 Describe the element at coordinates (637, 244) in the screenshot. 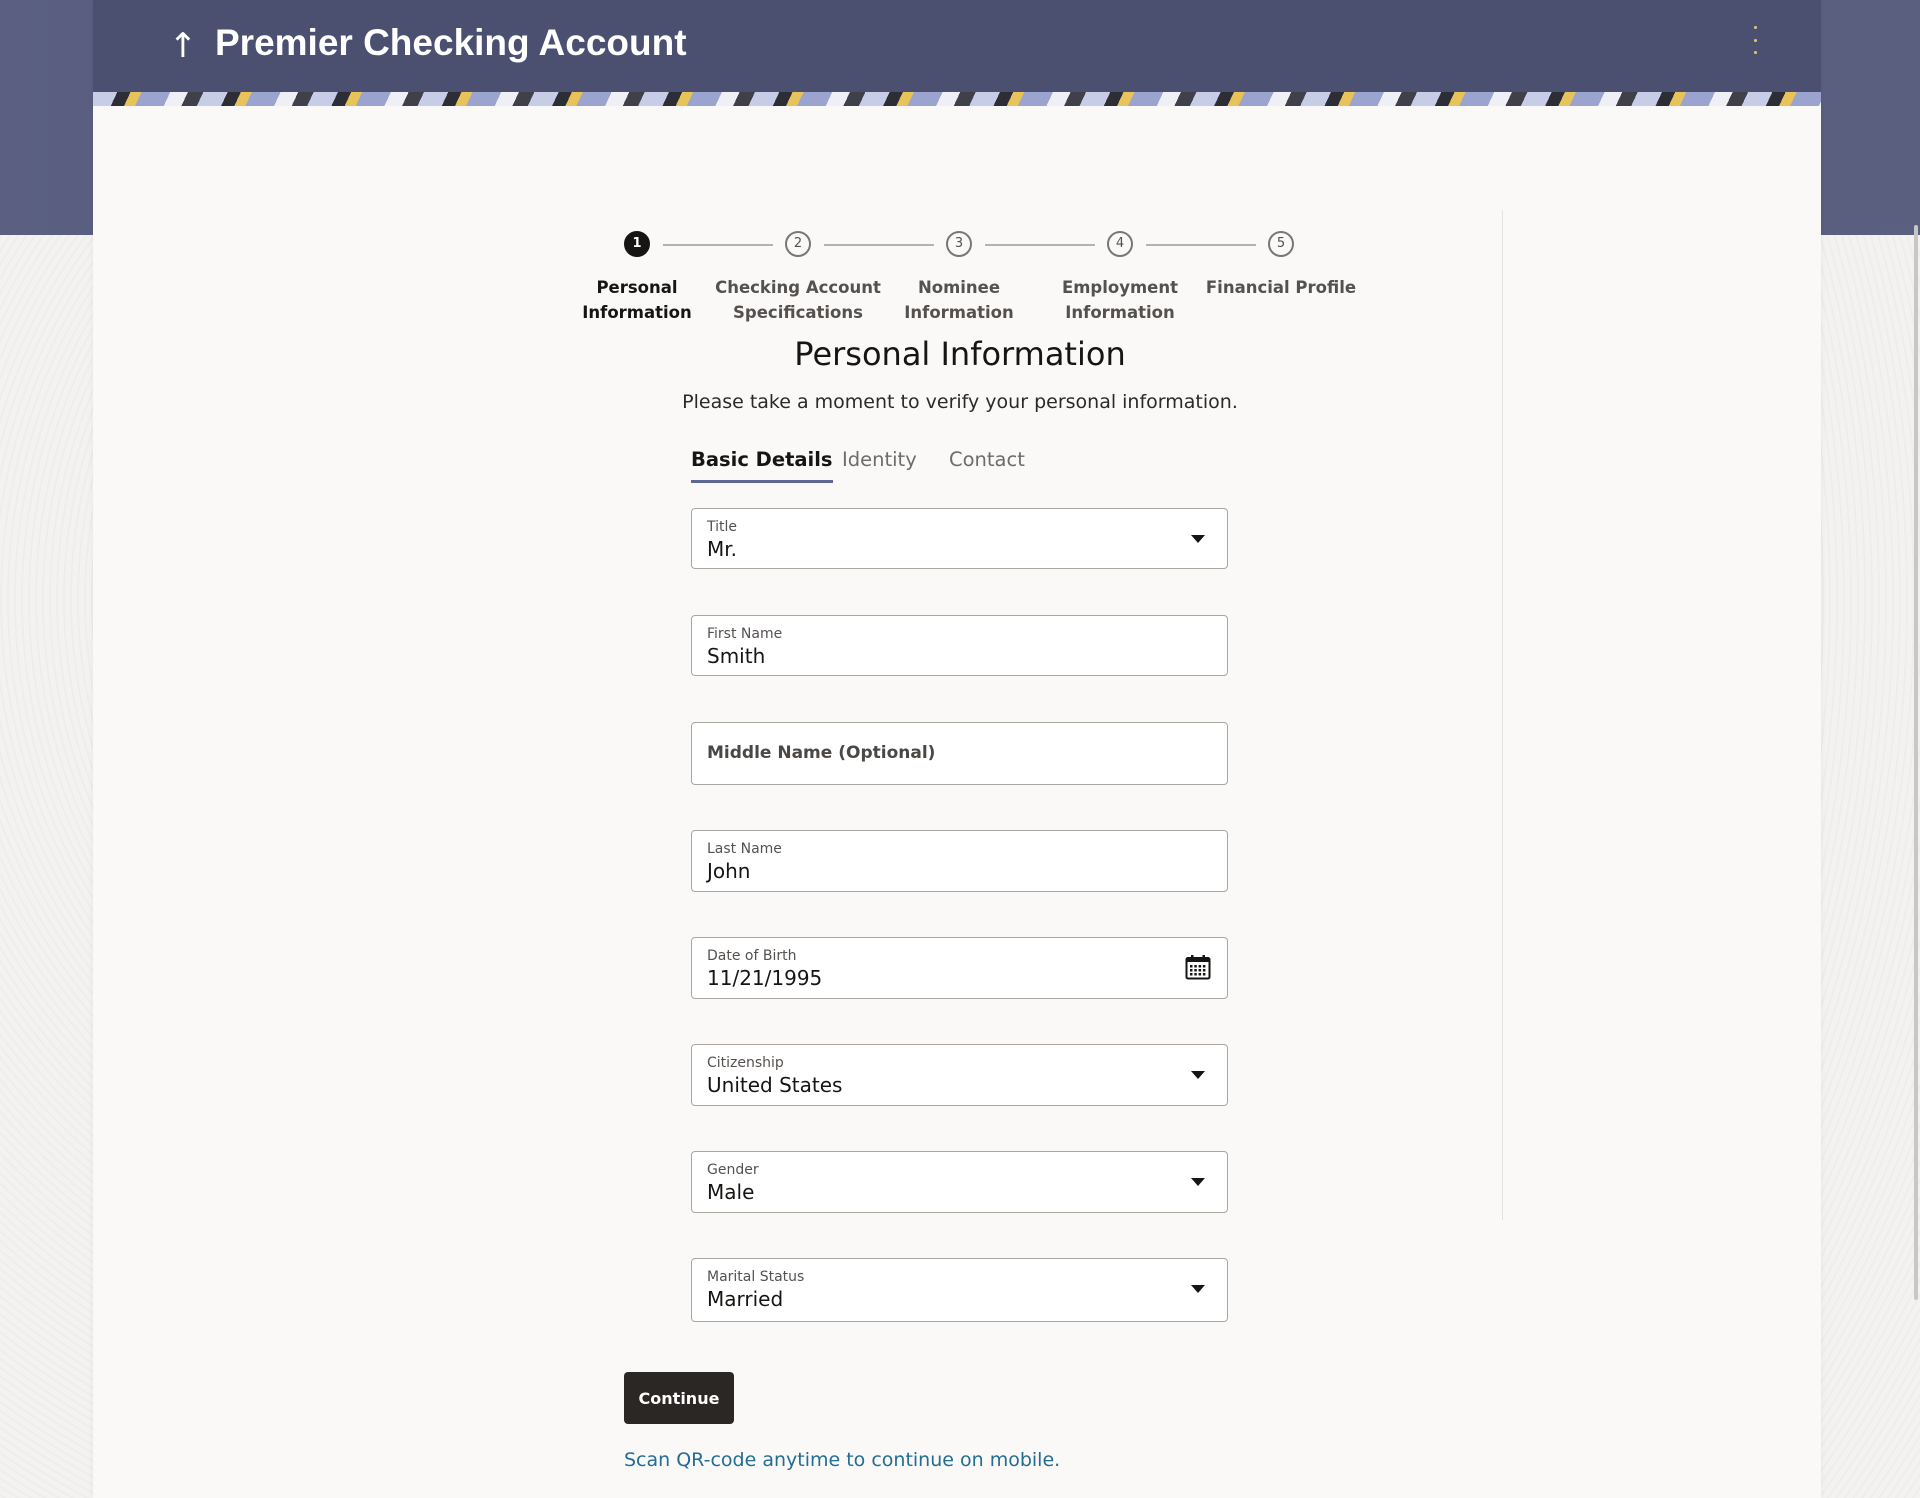

I see `step-1-indicator: 1` at that location.